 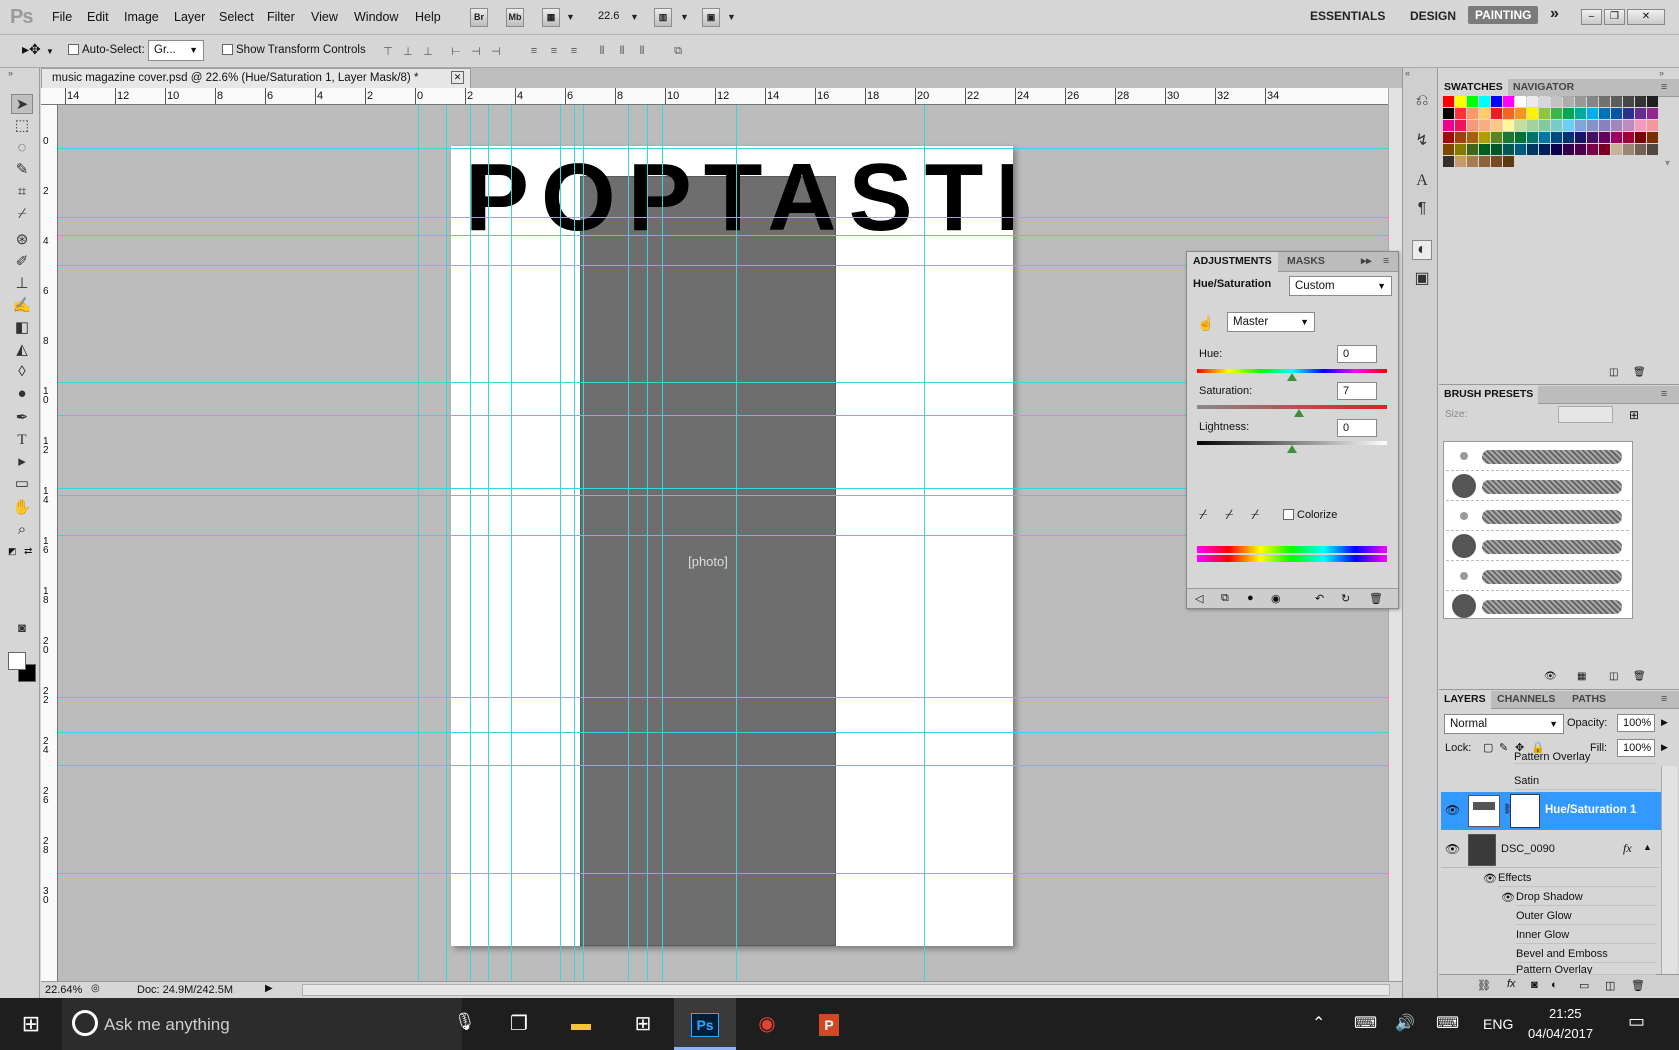 What do you see at coordinates (1664, 747) in the screenshot?
I see `fill-slider-icon: ▶` at bounding box center [1664, 747].